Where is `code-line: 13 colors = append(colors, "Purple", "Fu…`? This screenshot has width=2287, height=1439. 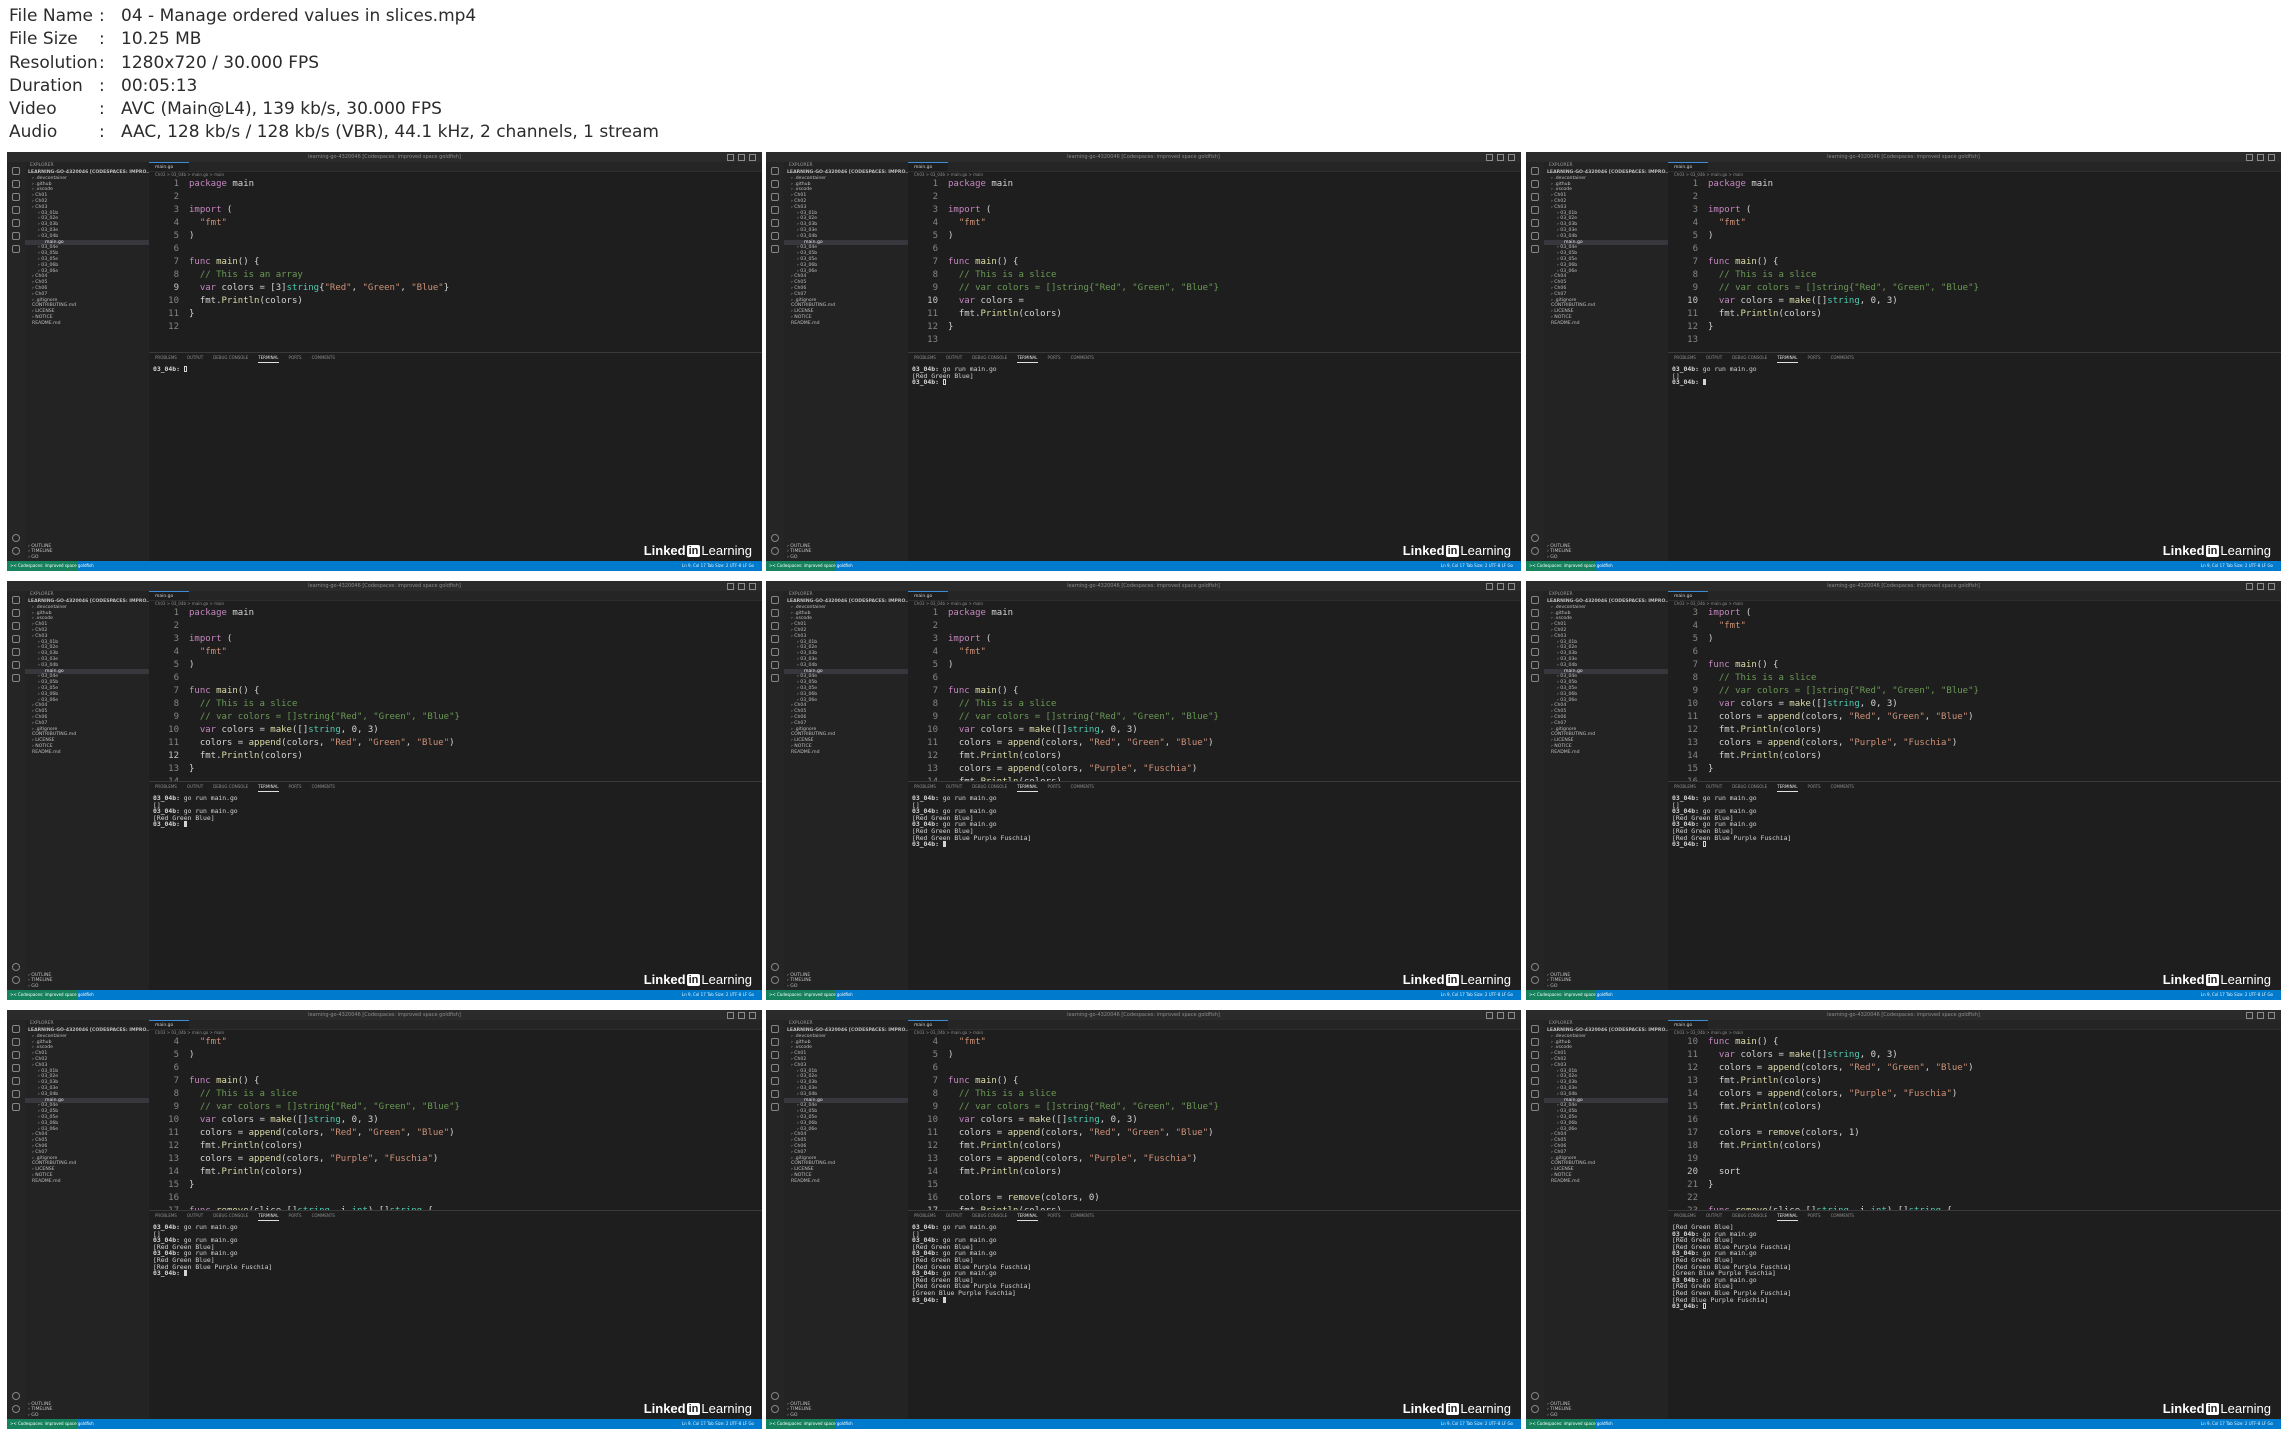 code-line: 13 colors = append(colors, "Purple", "Fu… is located at coordinates (1214, 1159).